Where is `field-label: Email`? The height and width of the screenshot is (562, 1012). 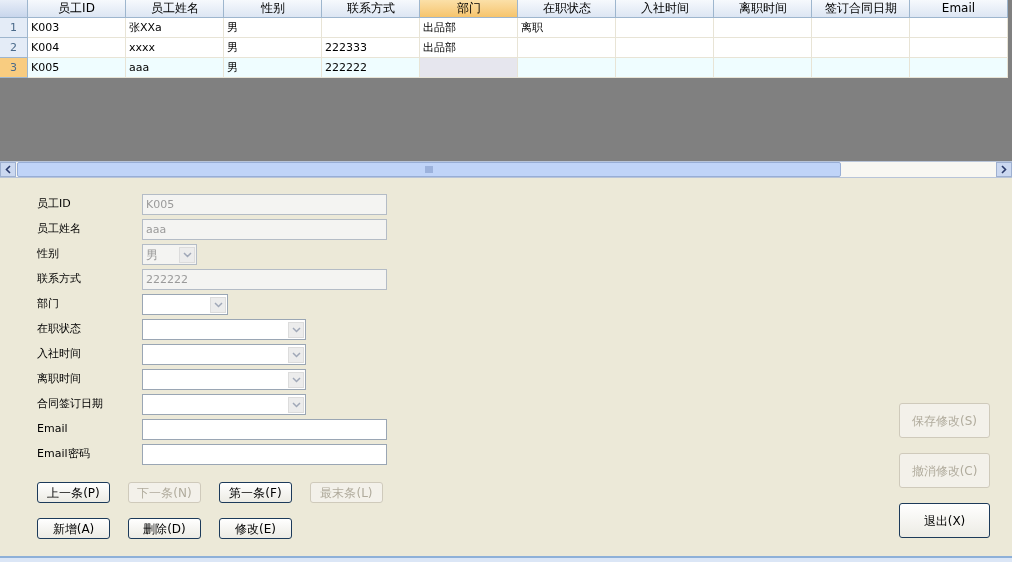
field-label: Email is located at coordinates (53, 429).